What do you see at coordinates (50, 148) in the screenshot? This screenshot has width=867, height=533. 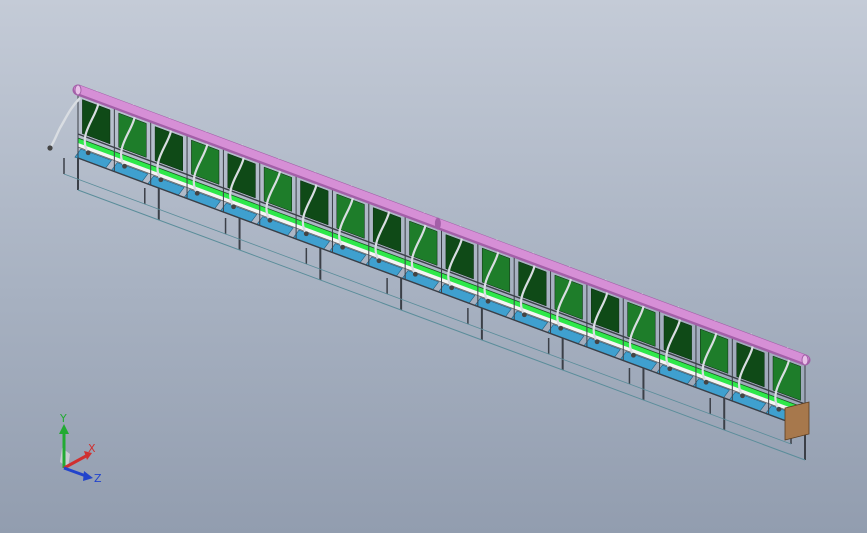 I see `inlet-coupling` at bounding box center [50, 148].